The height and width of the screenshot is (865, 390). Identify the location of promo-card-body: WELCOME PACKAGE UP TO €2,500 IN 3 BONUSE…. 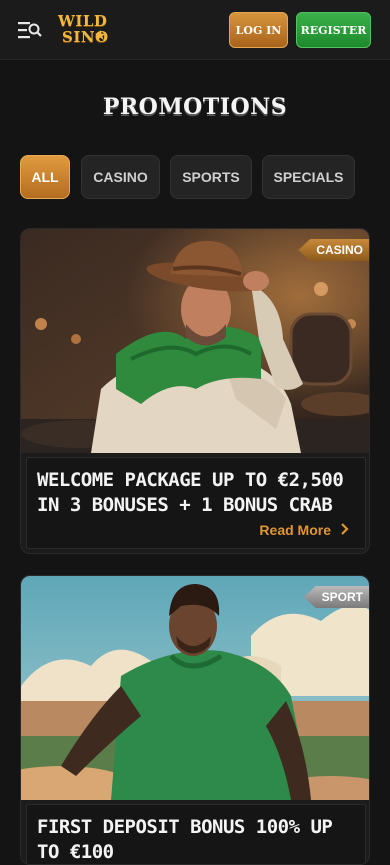
(196, 503).